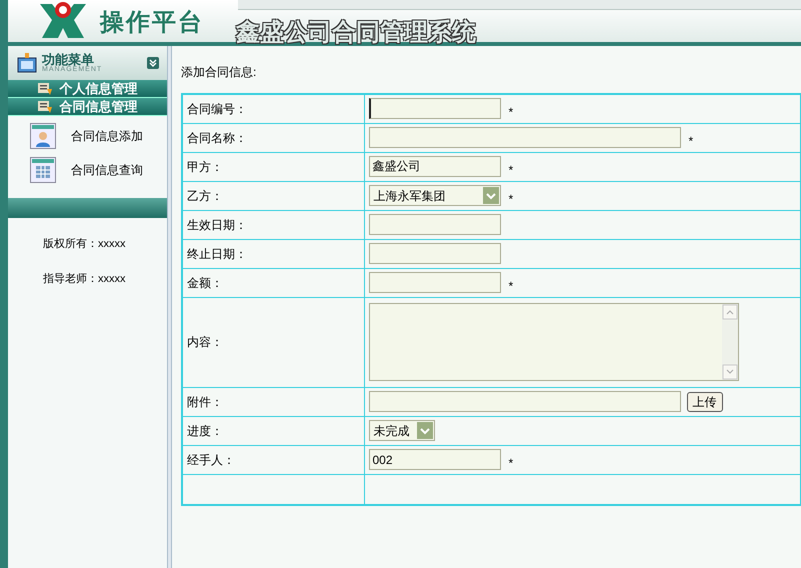 This screenshot has width=801, height=568. I want to click on collapse-icon, so click(153, 63).